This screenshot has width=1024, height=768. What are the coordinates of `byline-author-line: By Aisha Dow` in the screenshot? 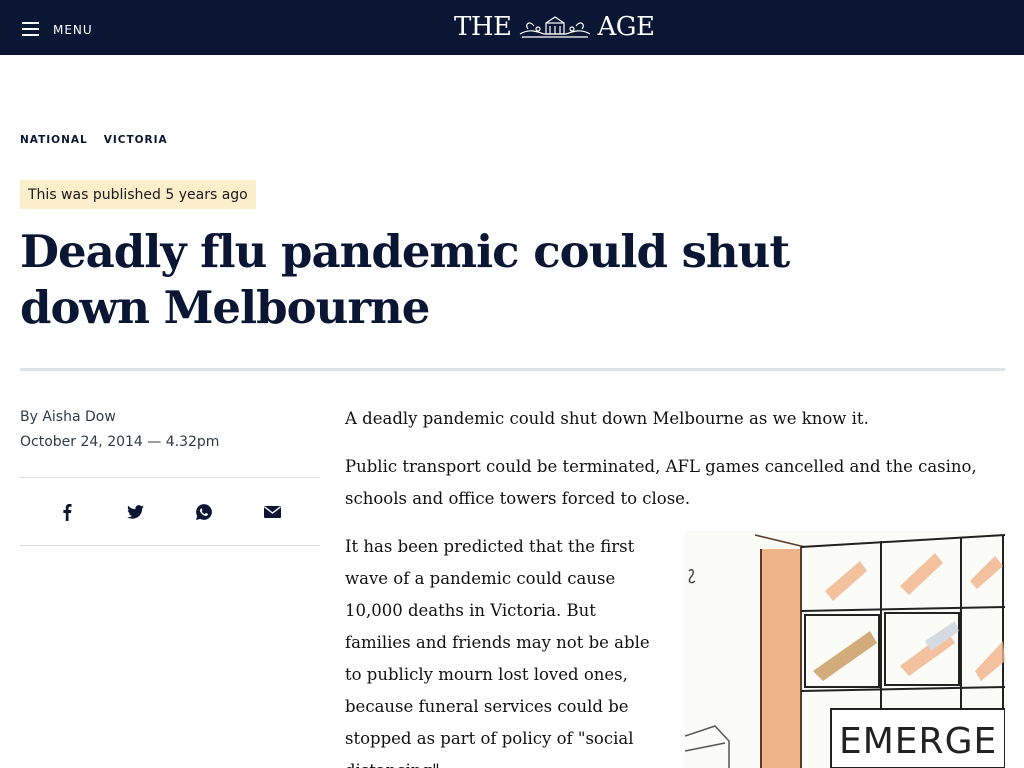 It's located at (170, 417).